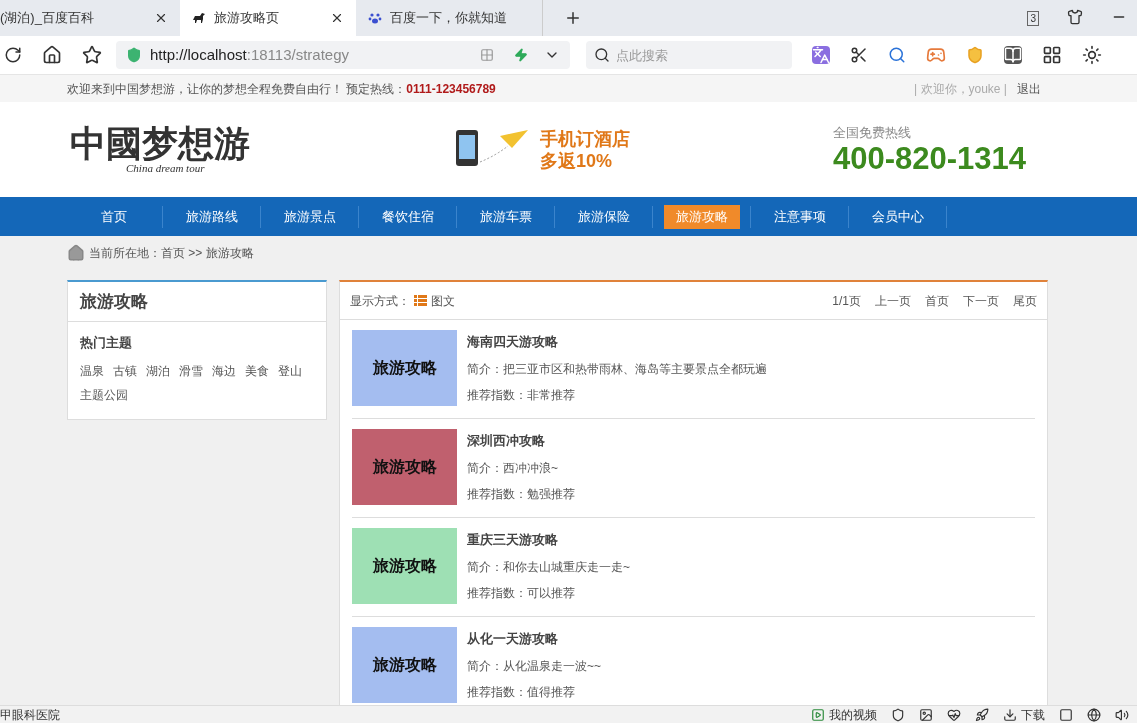 This screenshot has height=723, width=1137. What do you see at coordinates (113, 216) in the screenshot?
I see `nav-item: 首页` at bounding box center [113, 216].